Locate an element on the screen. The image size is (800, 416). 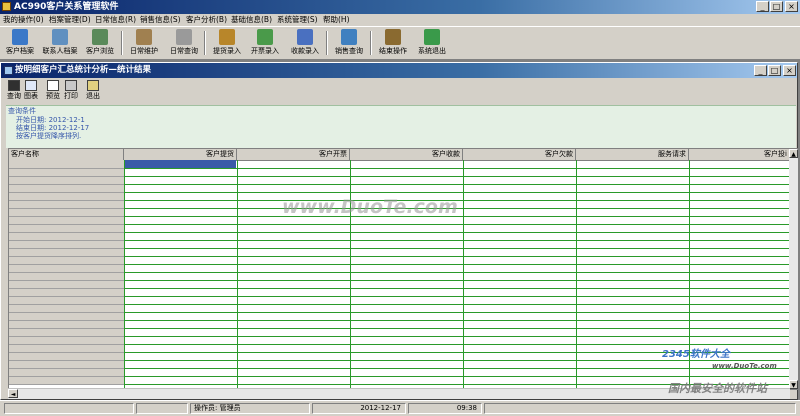
child-minimize-button: _ is located at coordinates (760, 70).